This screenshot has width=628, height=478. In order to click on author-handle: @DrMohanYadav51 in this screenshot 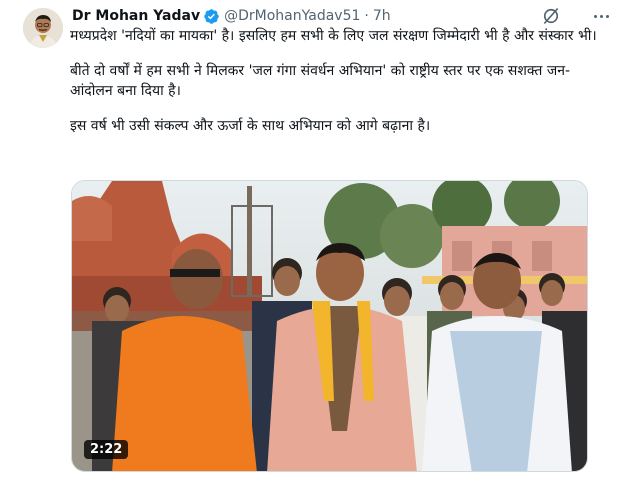, I will do `click(292, 16)`.